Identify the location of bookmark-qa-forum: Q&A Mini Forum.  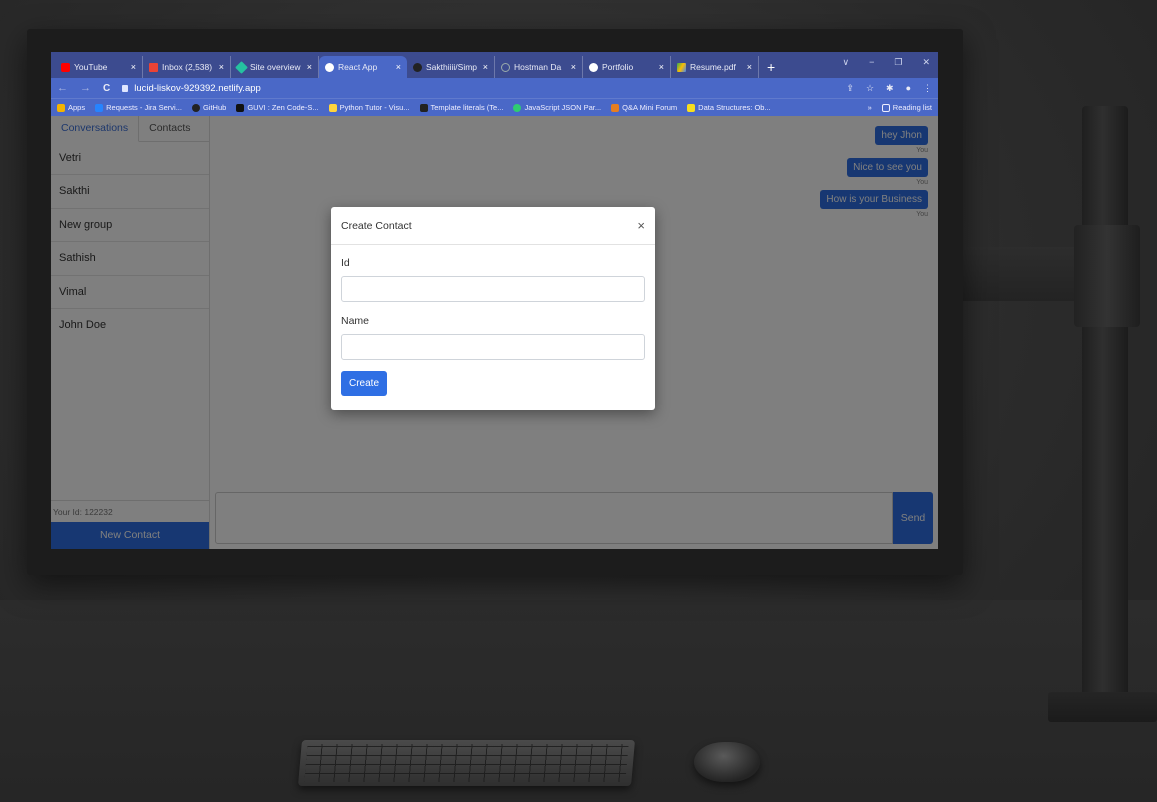
(644, 107).